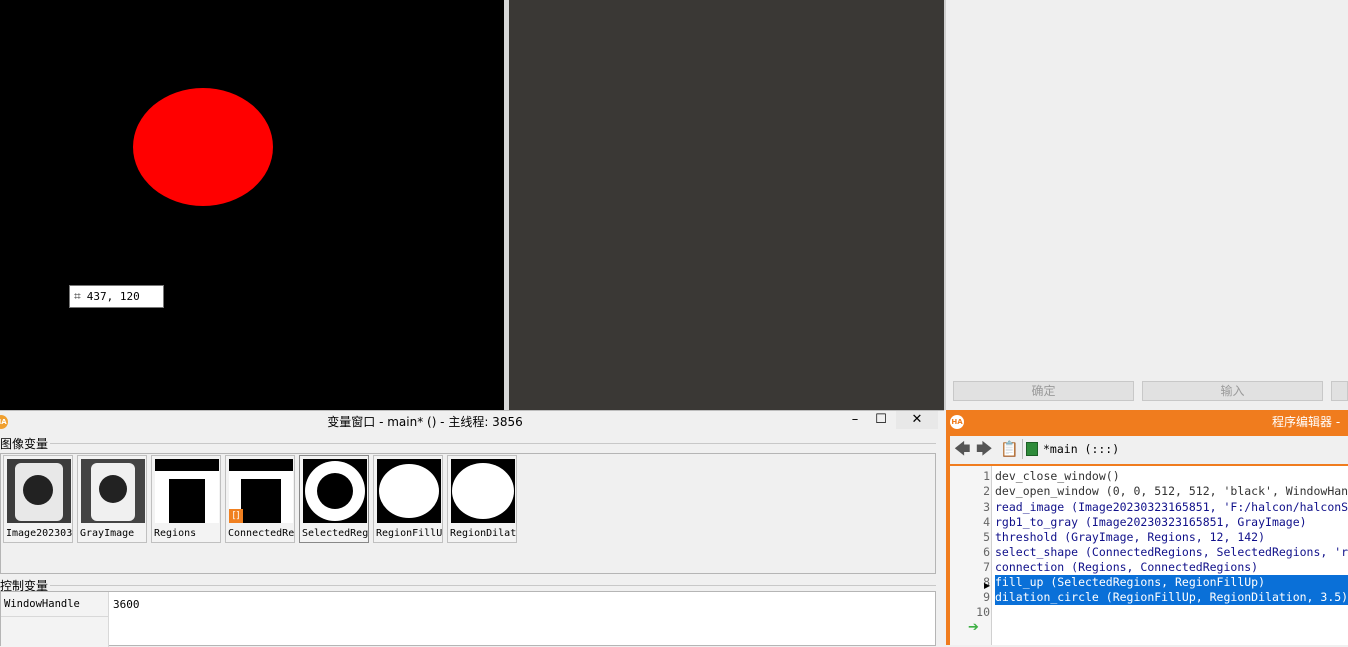 This screenshot has width=1348, height=647. I want to click on iconic-var-thumb: [] ConnectedRe, so click(260, 499).